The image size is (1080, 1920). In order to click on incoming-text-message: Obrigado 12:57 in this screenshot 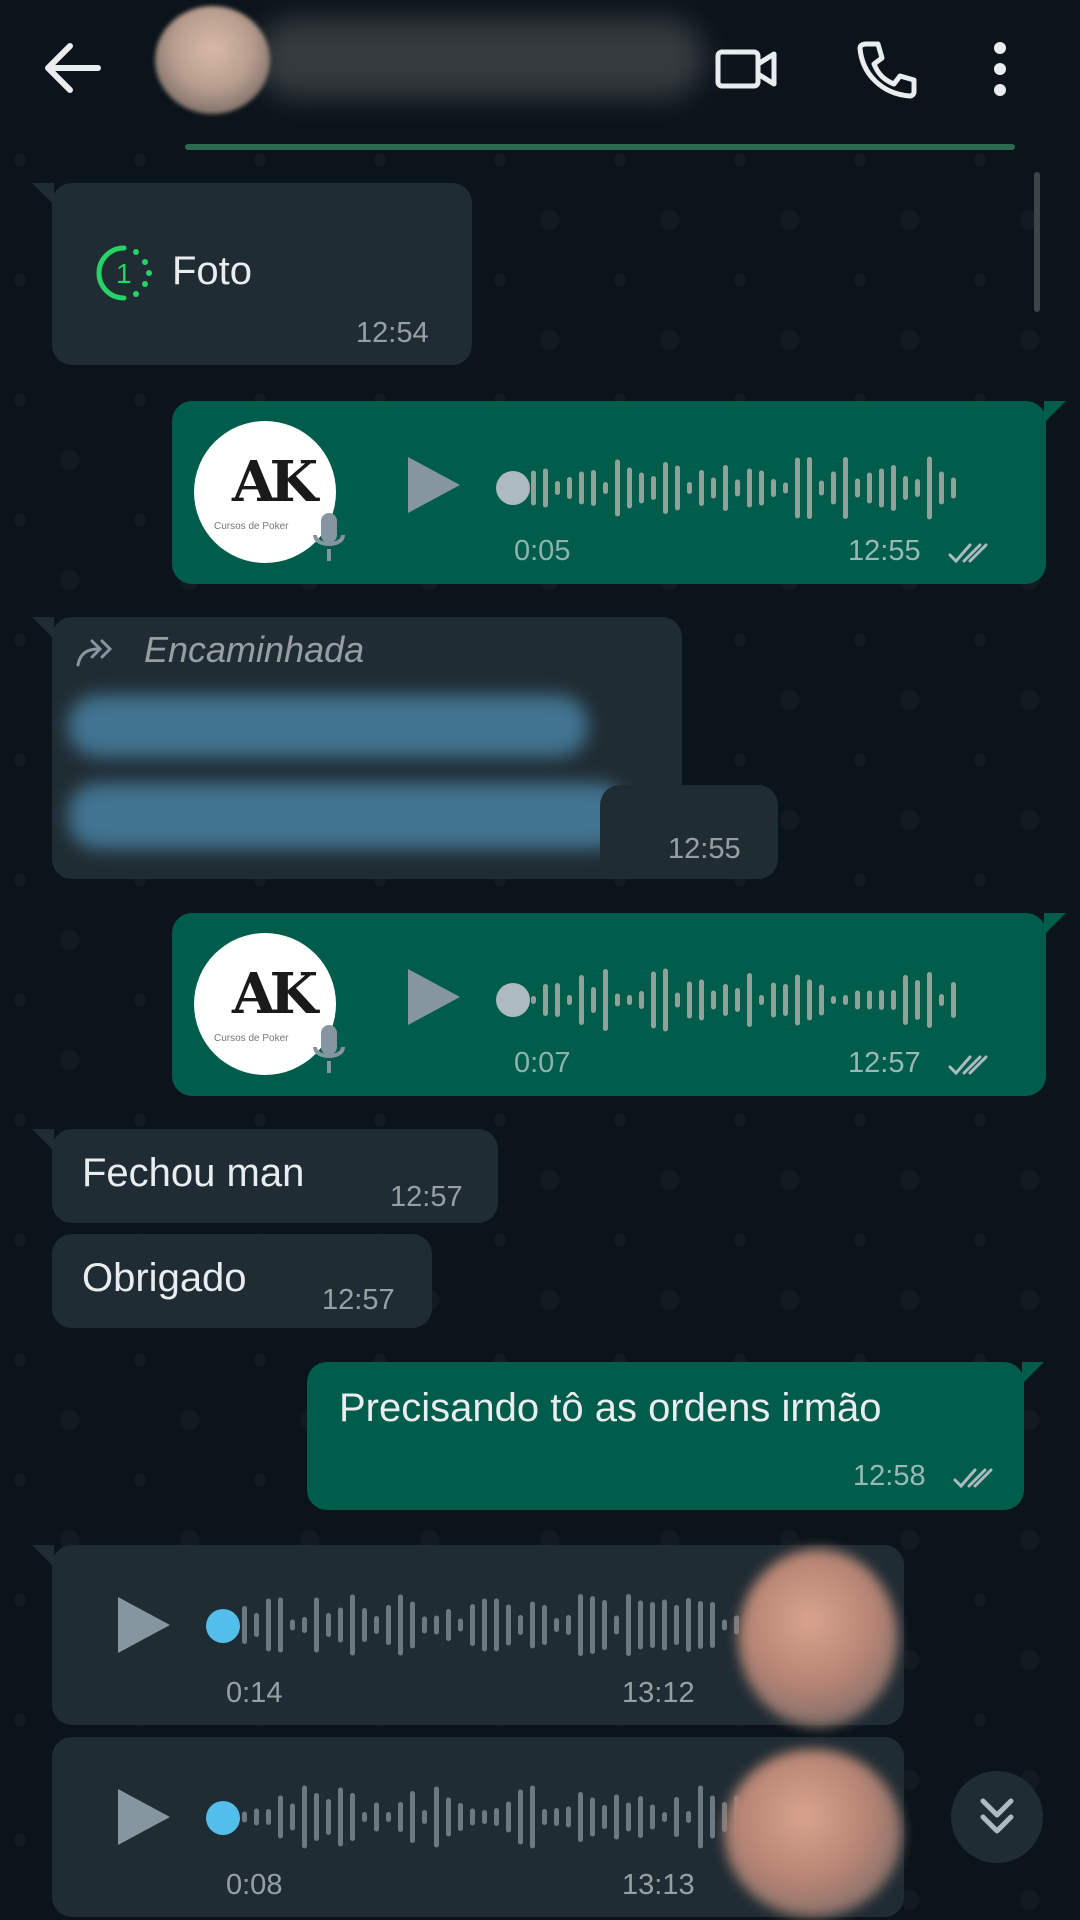, I will do `click(242, 1281)`.